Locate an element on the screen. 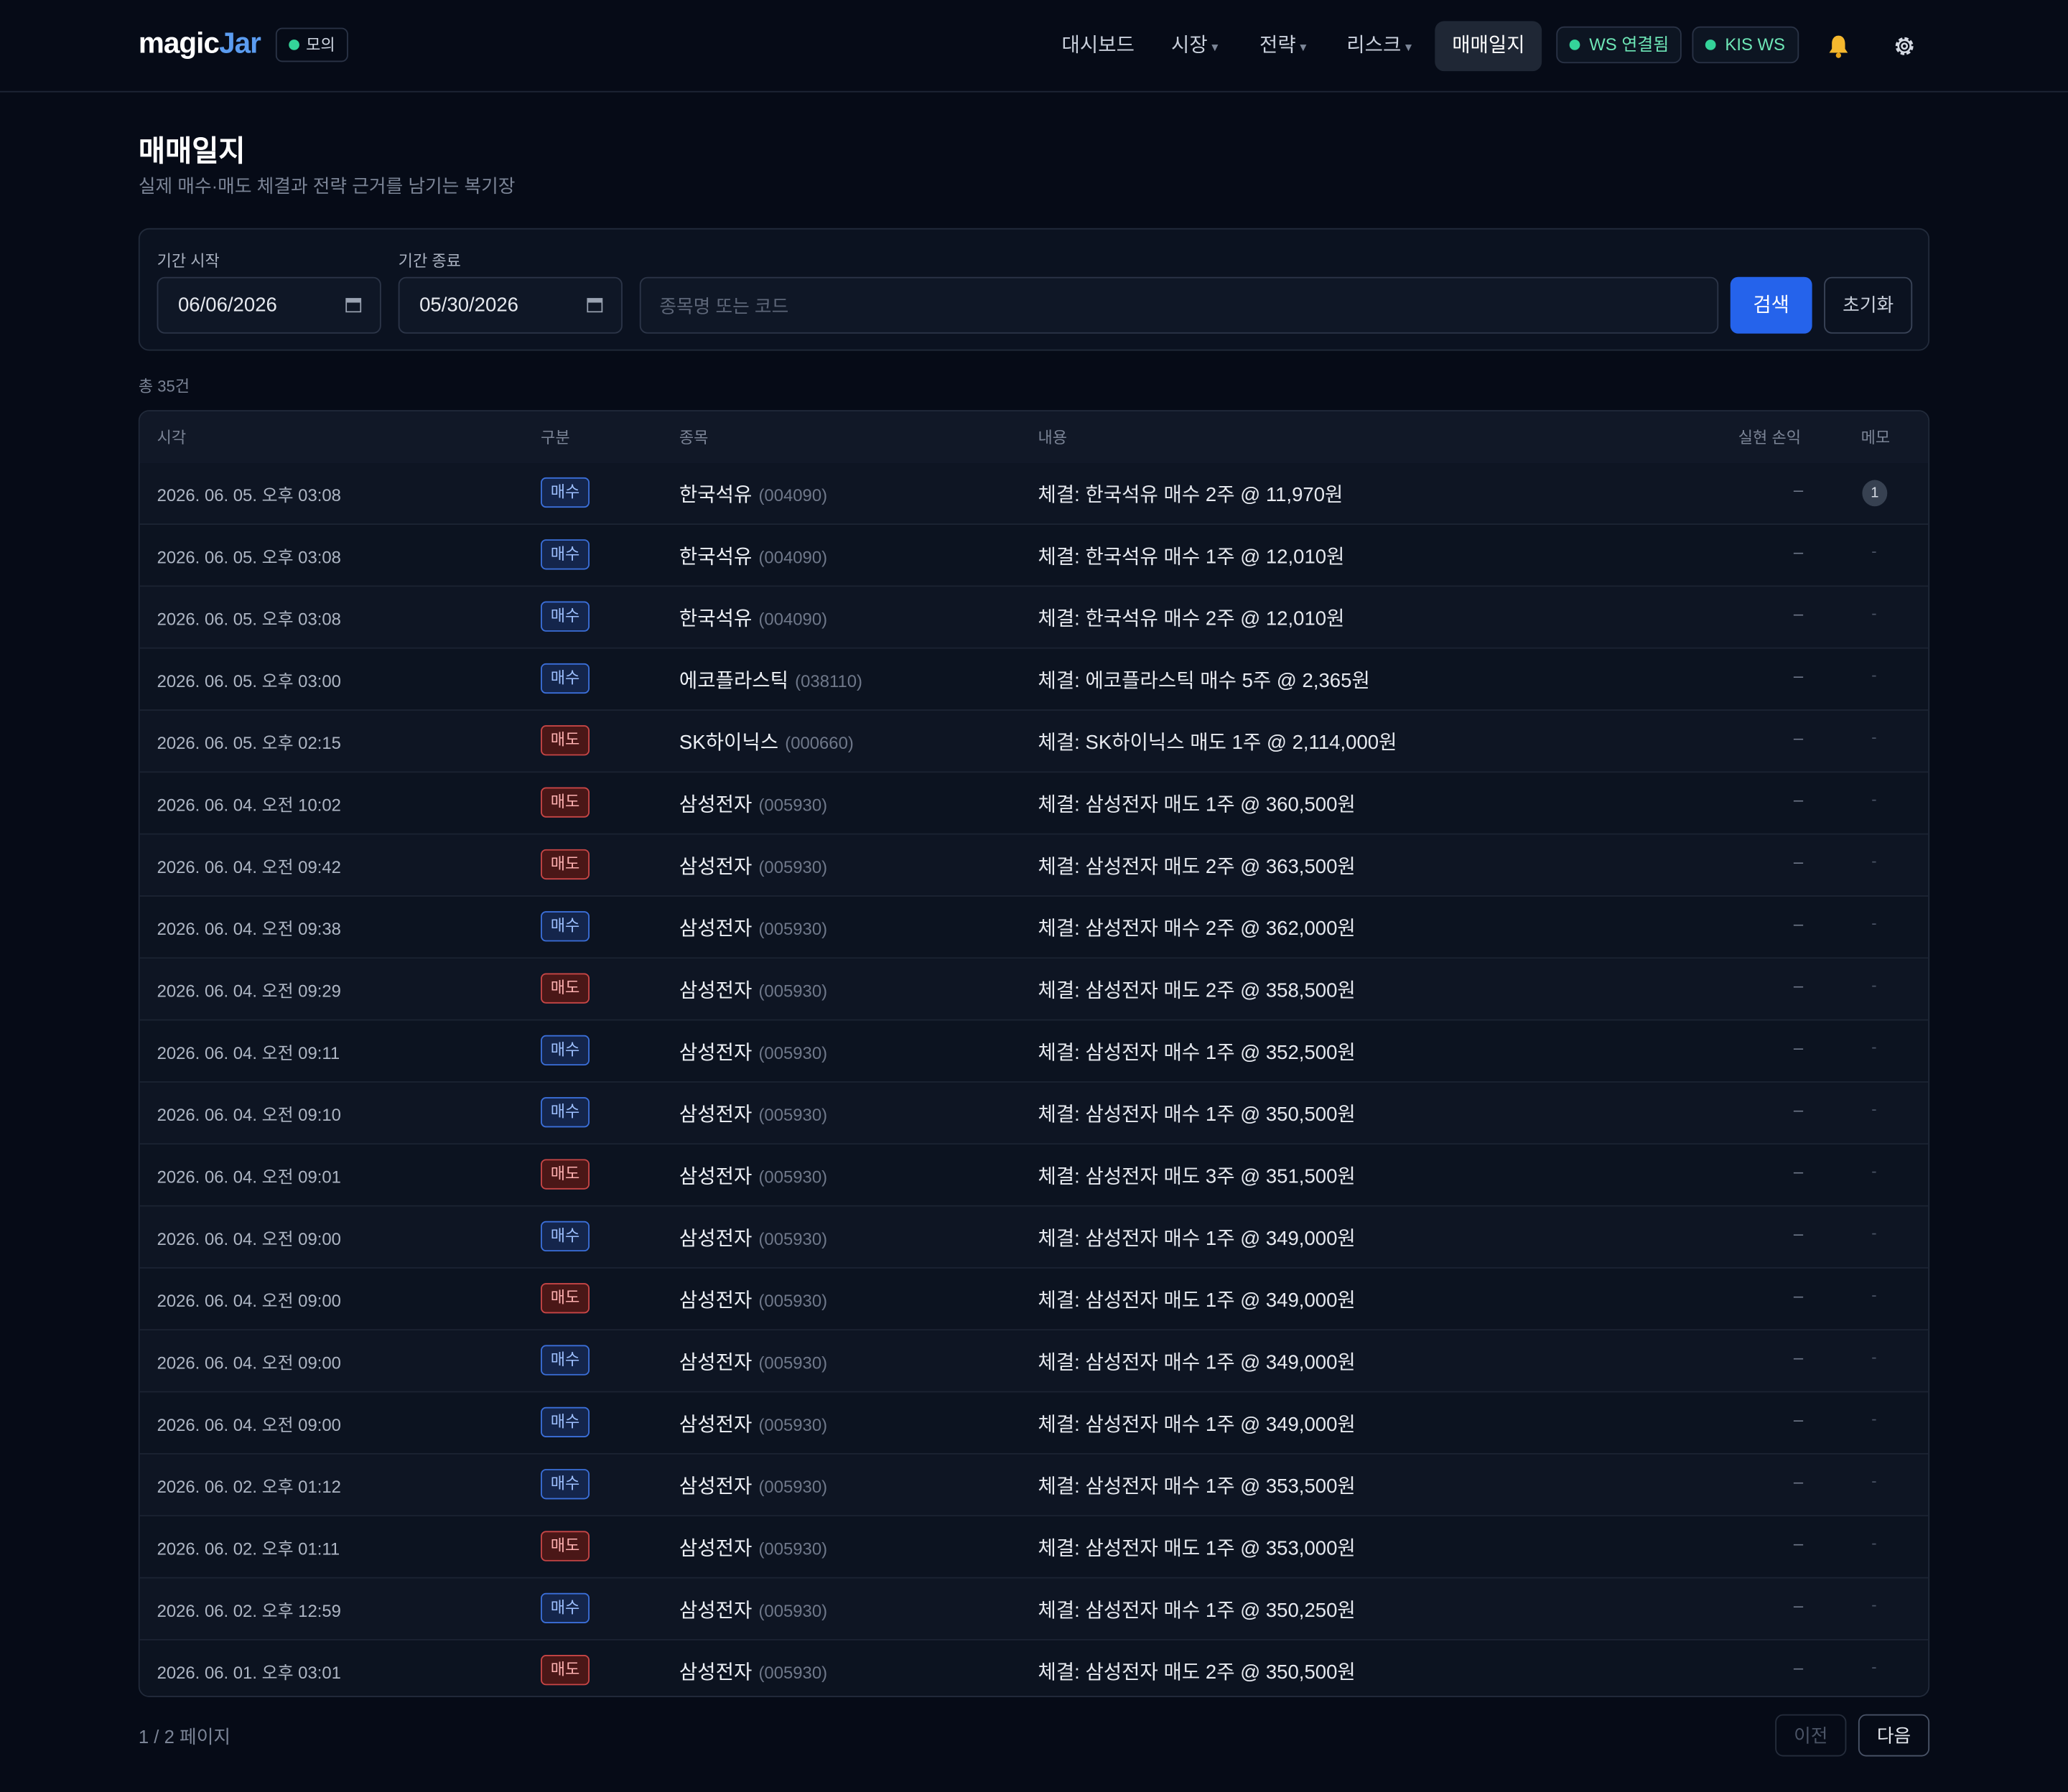  stock-cell: 에코플라스틱 (038110) is located at coordinates (770, 680).